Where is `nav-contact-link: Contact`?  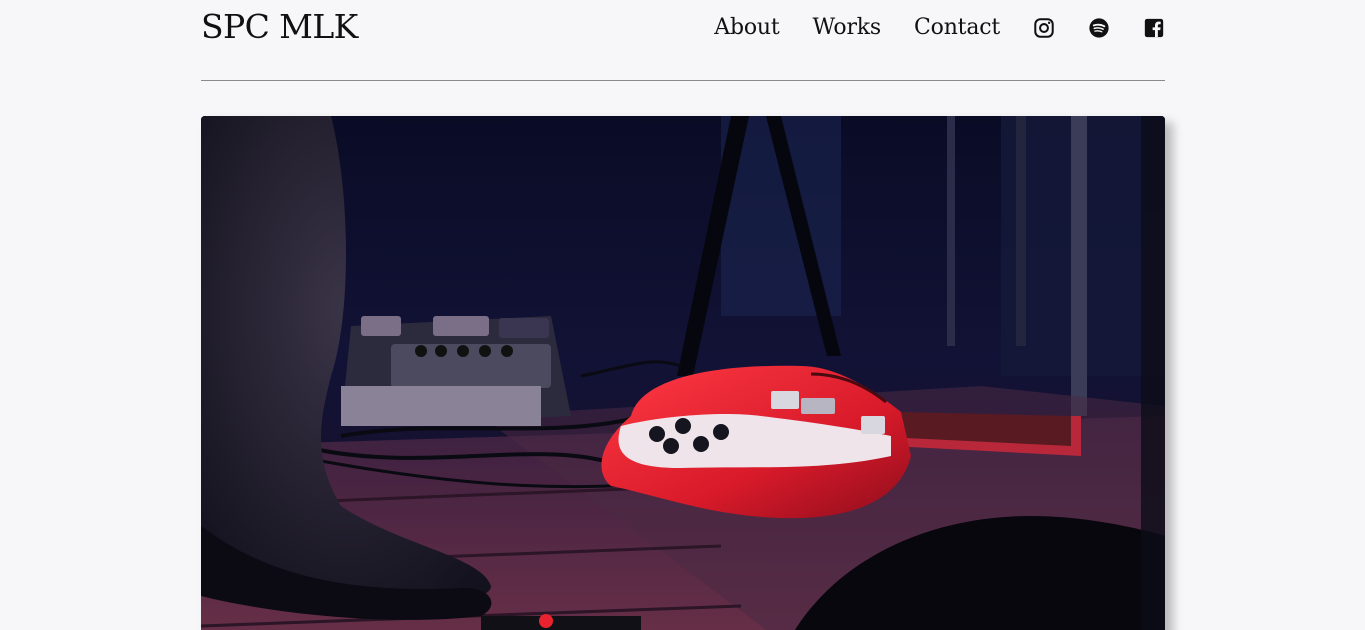
nav-contact-link: Contact is located at coordinates (957, 28).